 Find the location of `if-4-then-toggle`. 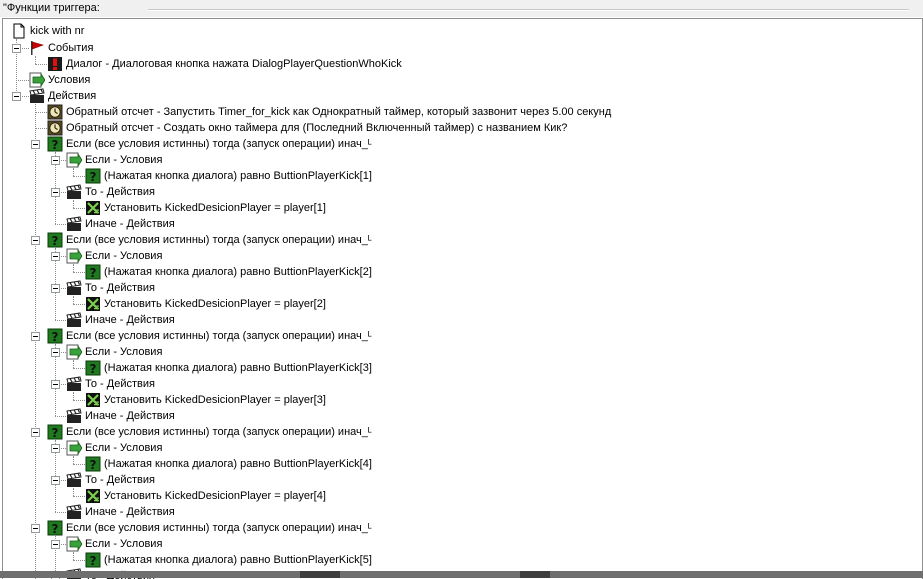

if-4-then-toggle is located at coordinates (55, 480).